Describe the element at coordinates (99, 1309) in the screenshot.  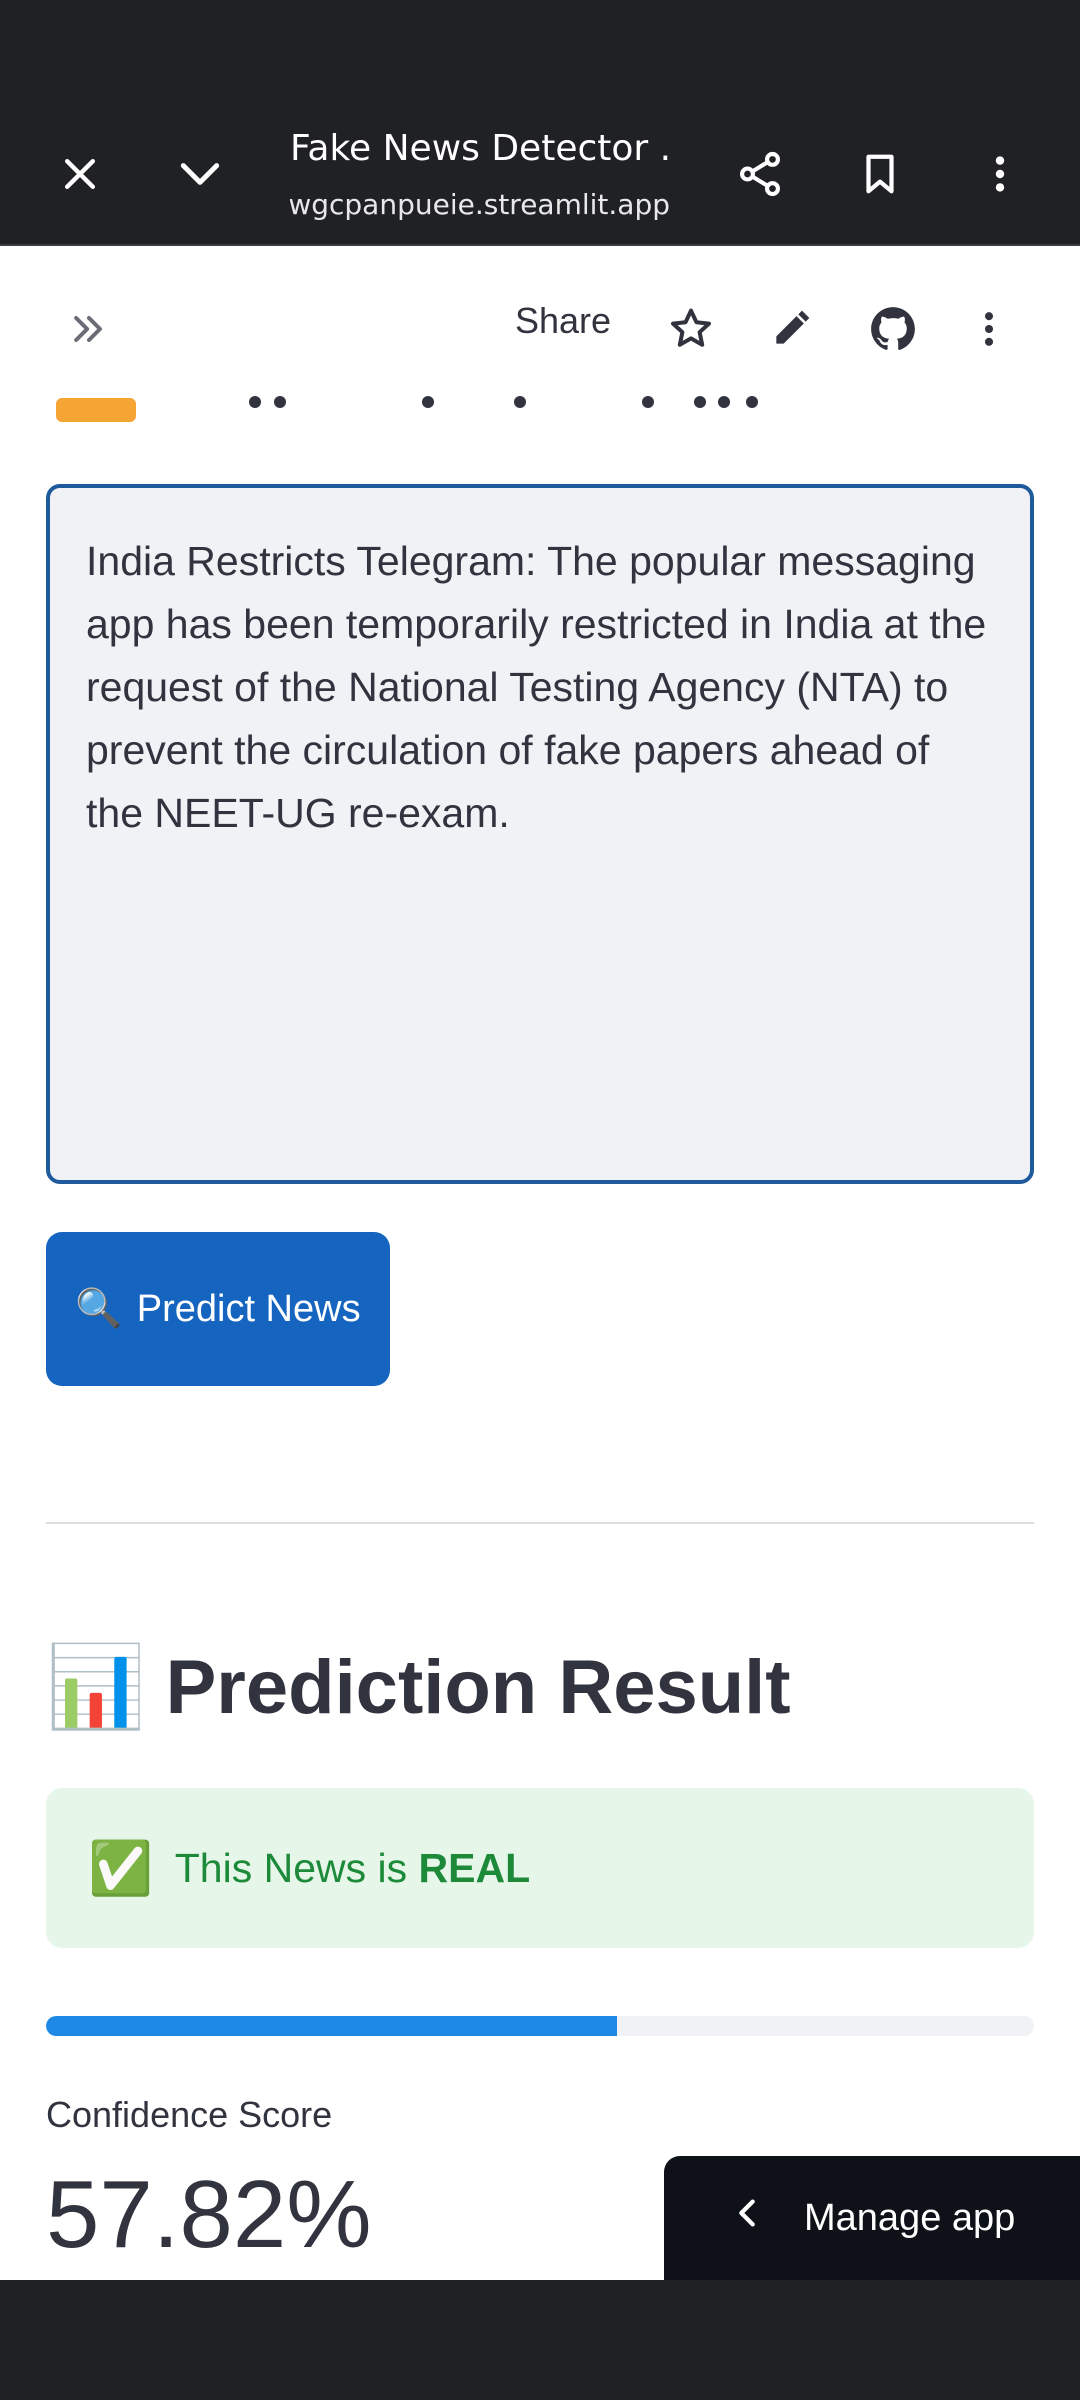
I see `search-icon: 🔍` at that location.